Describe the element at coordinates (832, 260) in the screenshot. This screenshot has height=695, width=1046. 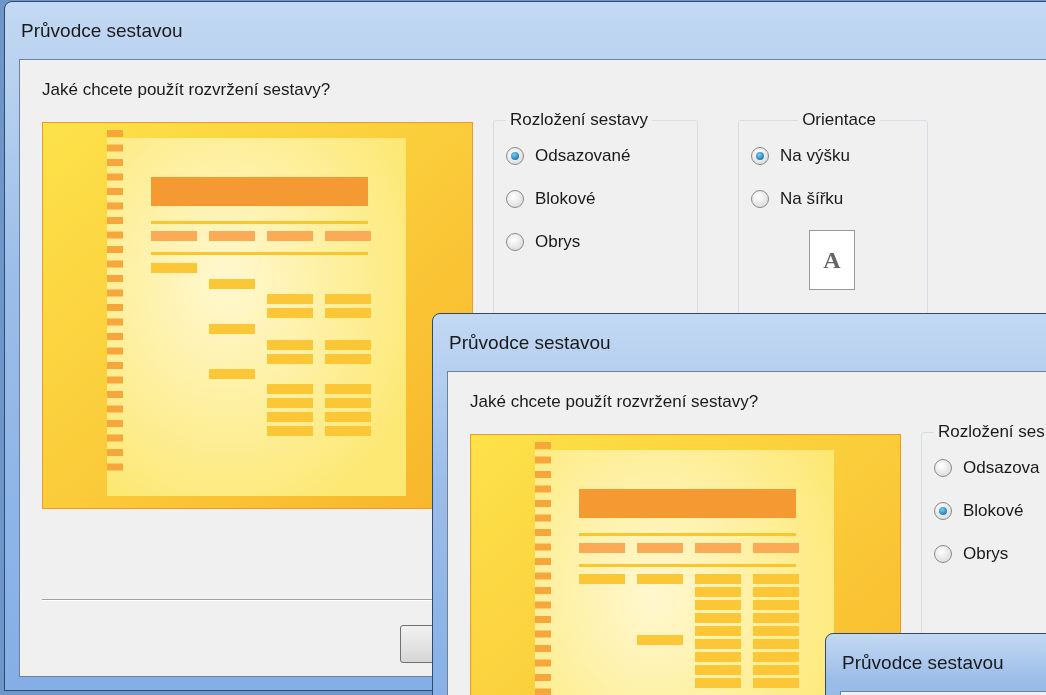
I see `page-icon: A` at that location.